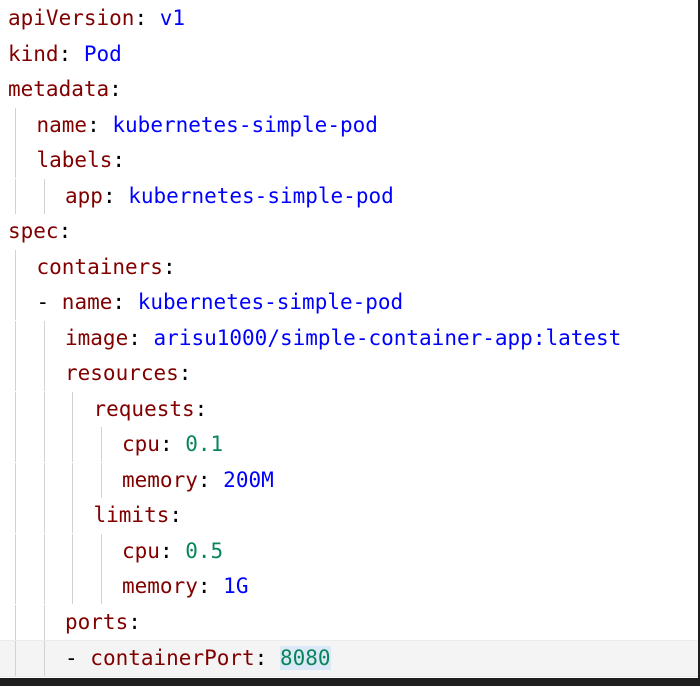 The height and width of the screenshot is (686, 700). What do you see at coordinates (349, 267) in the screenshot?
I see `code-line: containers:` at bounding box center [349, 267].